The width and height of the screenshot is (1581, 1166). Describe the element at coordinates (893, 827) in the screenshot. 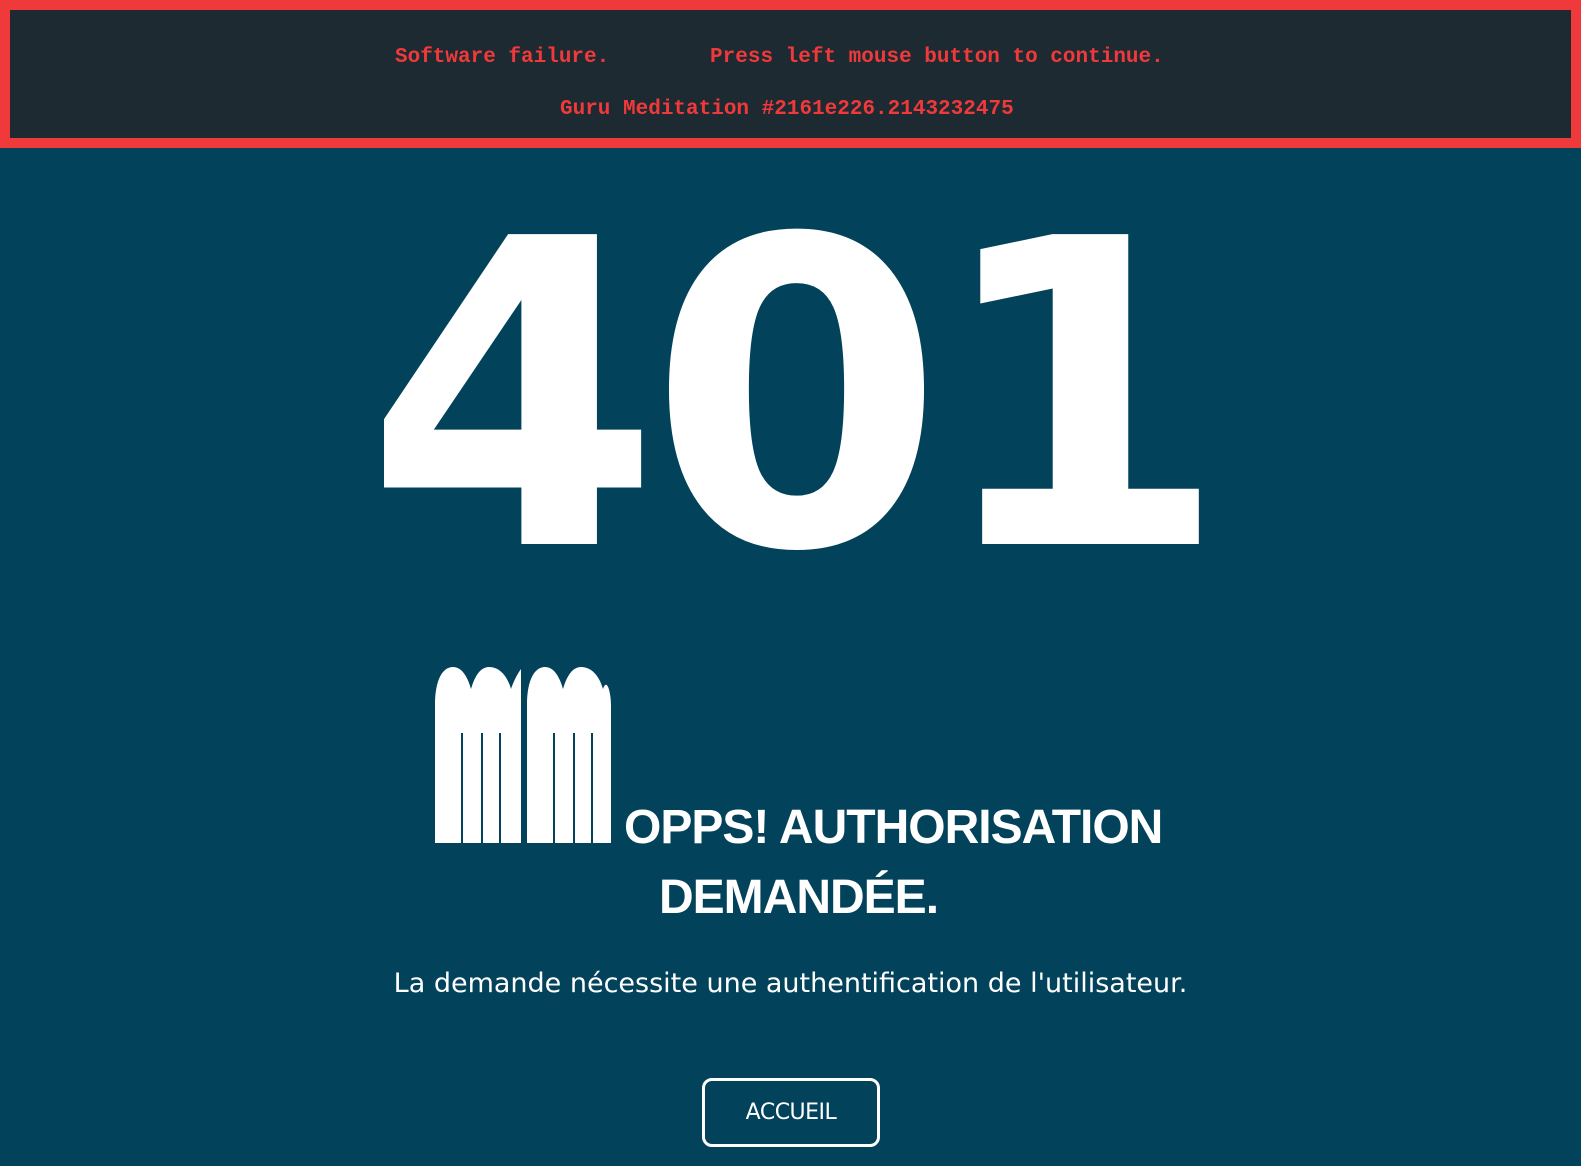

I see `headline-line-1: OPPS! AUTHORISATION` at that location.